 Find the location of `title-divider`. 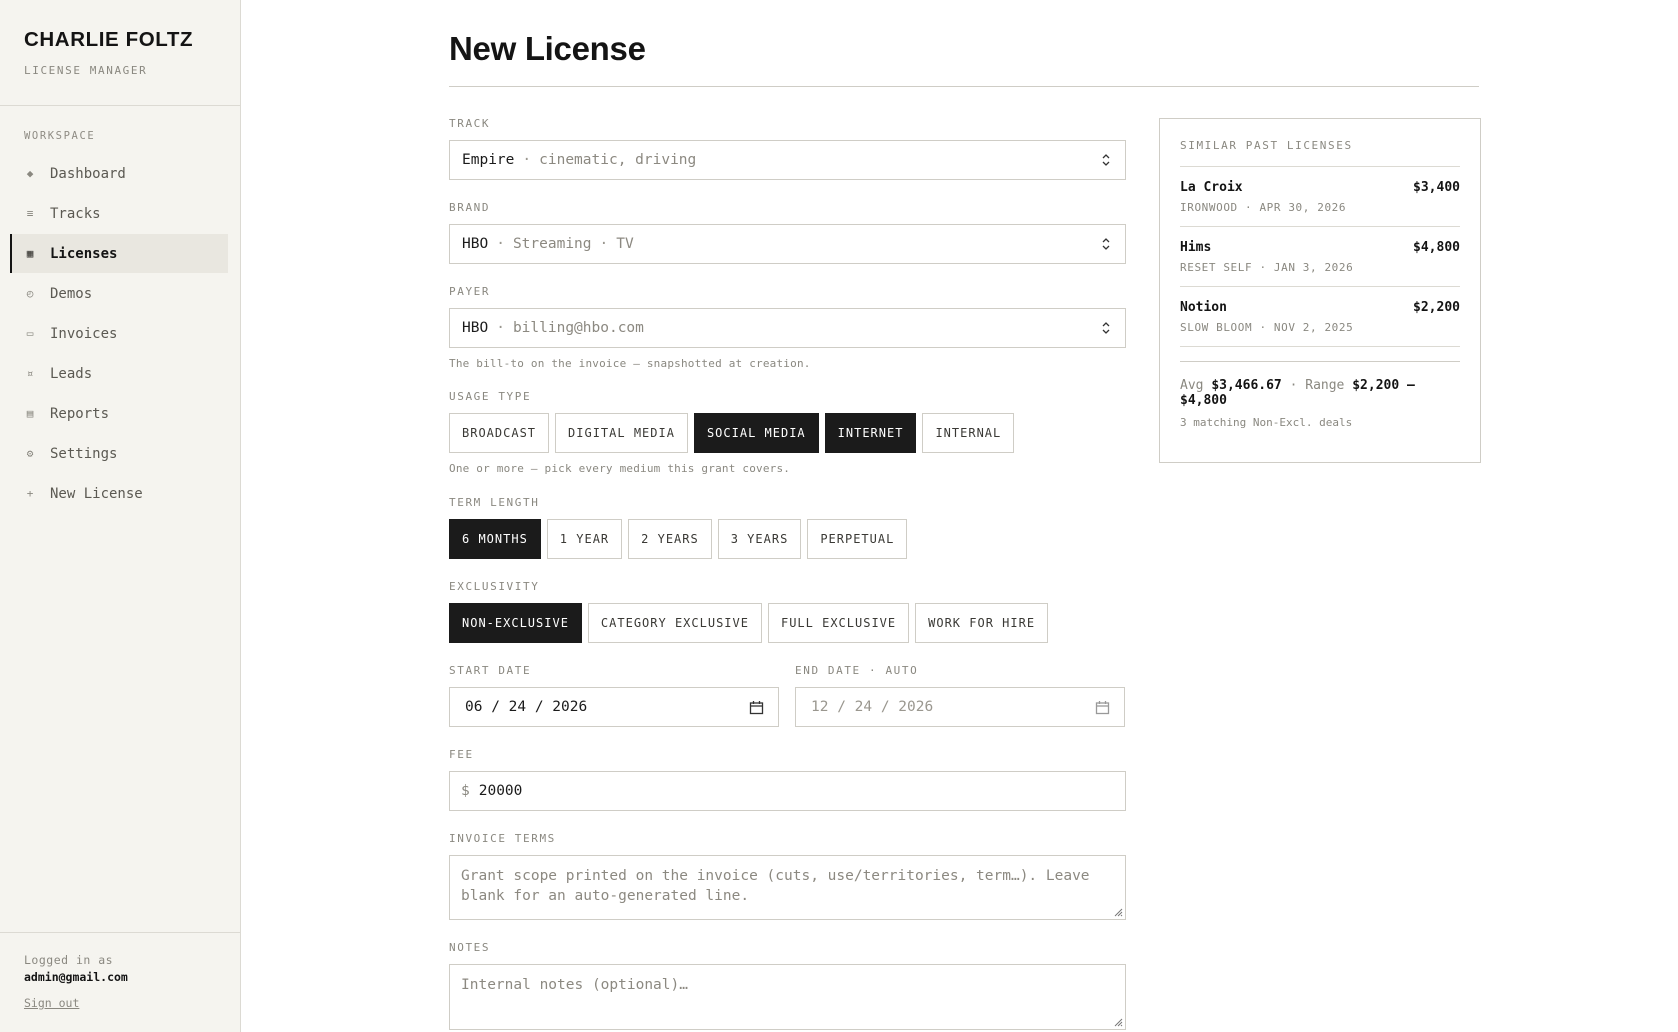

title-divider is located at coordinates (964, 86).